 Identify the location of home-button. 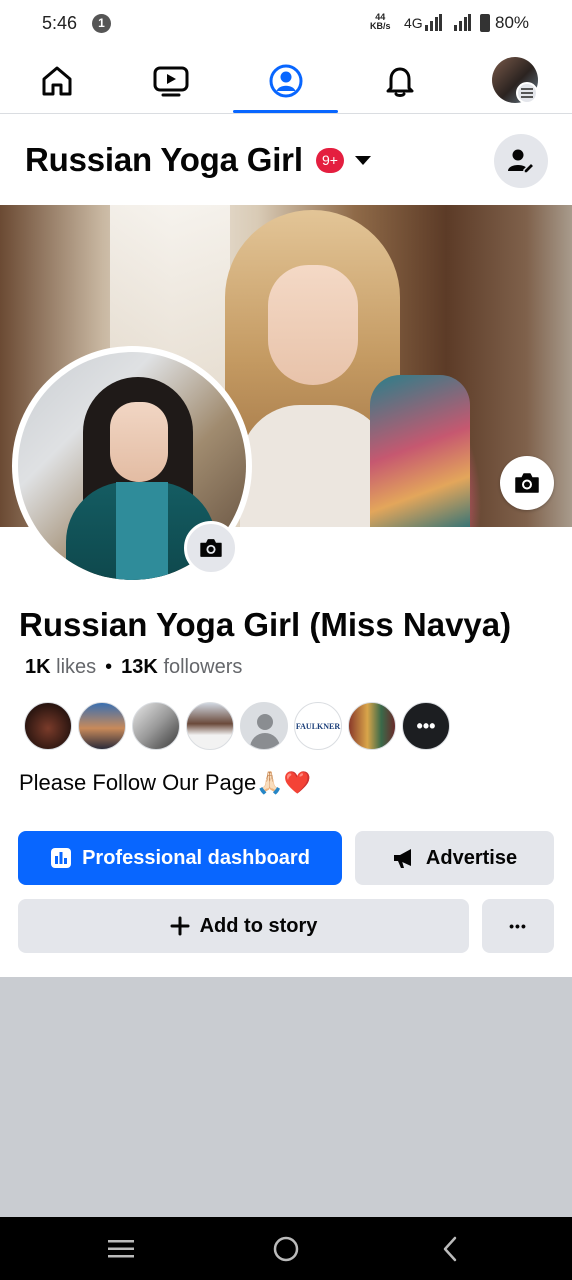
(286, 1248).